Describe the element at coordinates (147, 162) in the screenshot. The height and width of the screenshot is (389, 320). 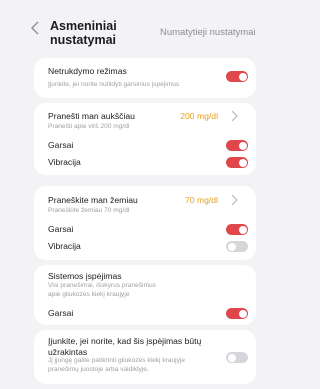
I see `high-alert-vibration-row: Vibracija` at that location.